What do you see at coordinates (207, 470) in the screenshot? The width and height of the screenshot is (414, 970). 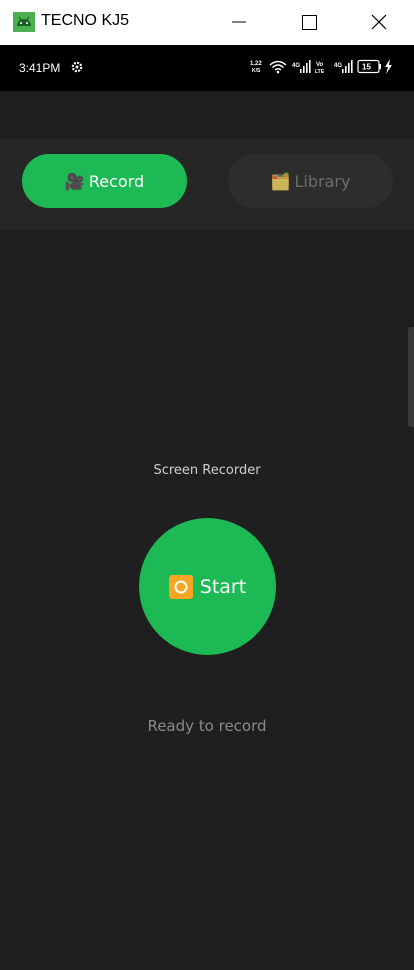 I see `app-heading: Screen Recorder` at bounding box center [207, 470].